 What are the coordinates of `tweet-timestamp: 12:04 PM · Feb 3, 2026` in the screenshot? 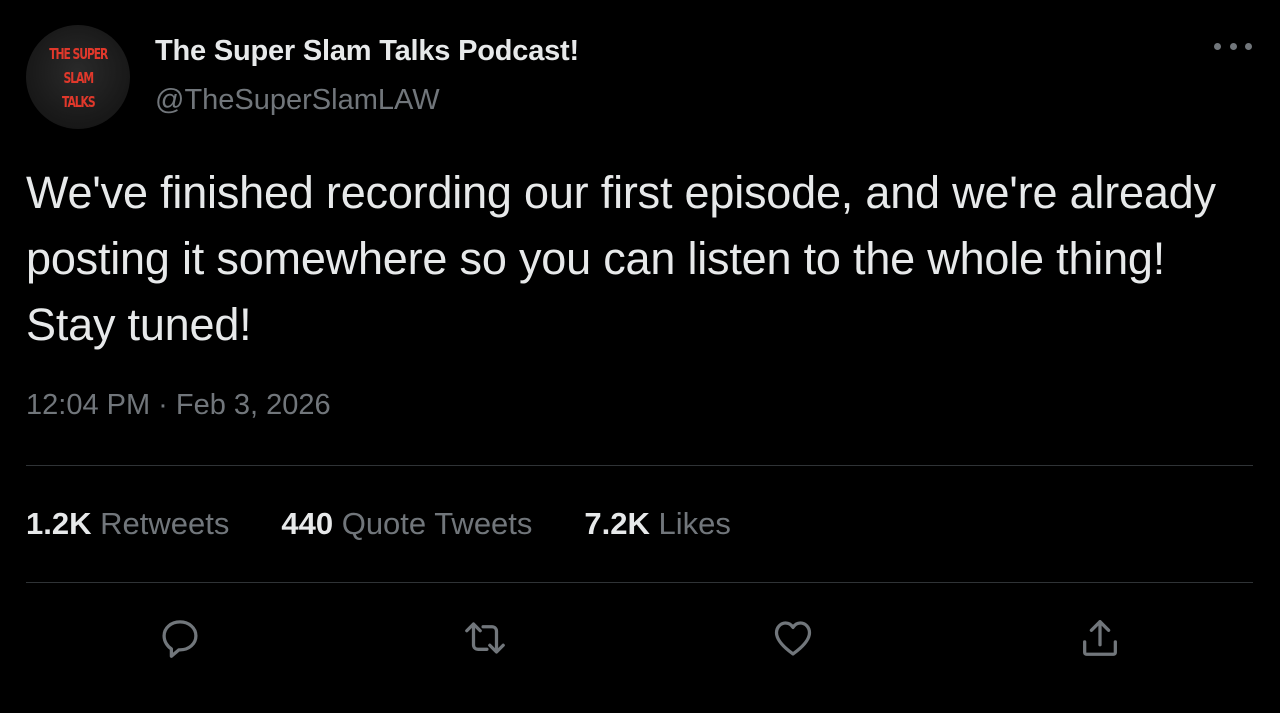 It's located at (178, 405).